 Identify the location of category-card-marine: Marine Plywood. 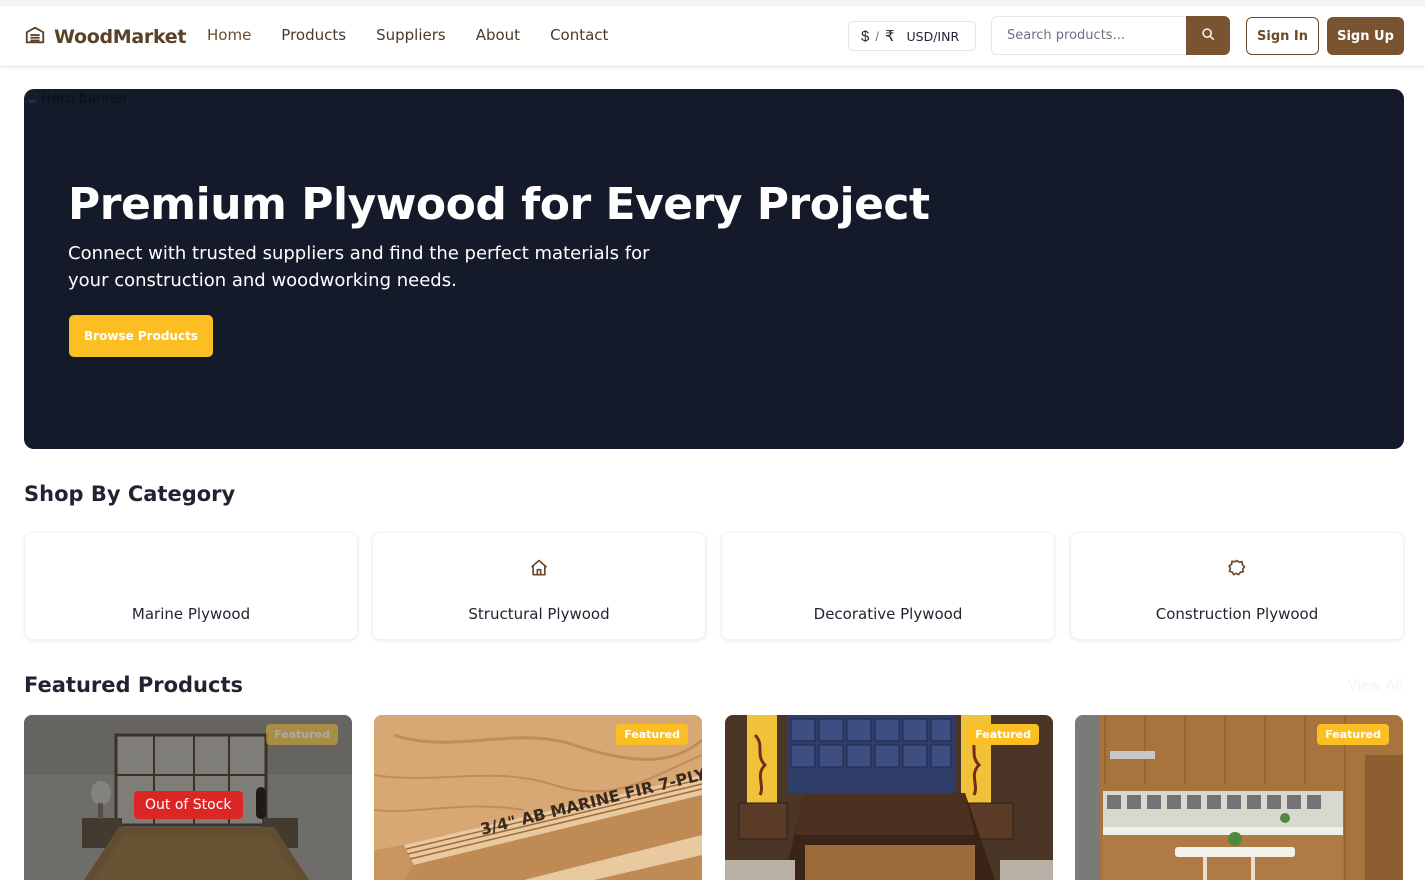
(191, 586).